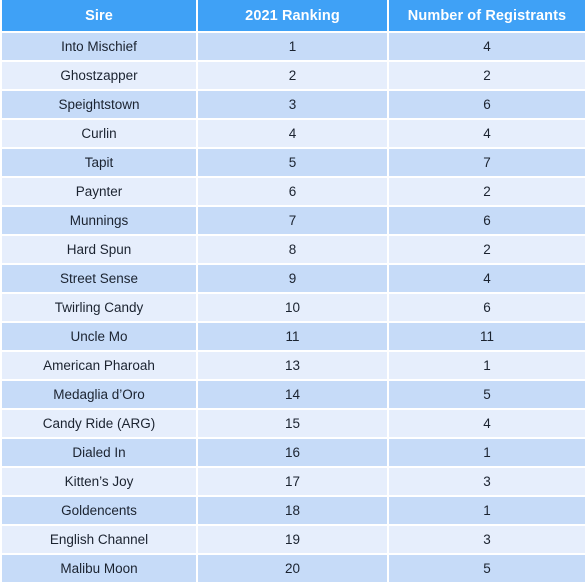 The image size is (587, 584). What do you see at coordinates (99, 424) in the screenshot?
I see `cell-sire: Candy Ride (ARG)` at bounding box center [99, 424].